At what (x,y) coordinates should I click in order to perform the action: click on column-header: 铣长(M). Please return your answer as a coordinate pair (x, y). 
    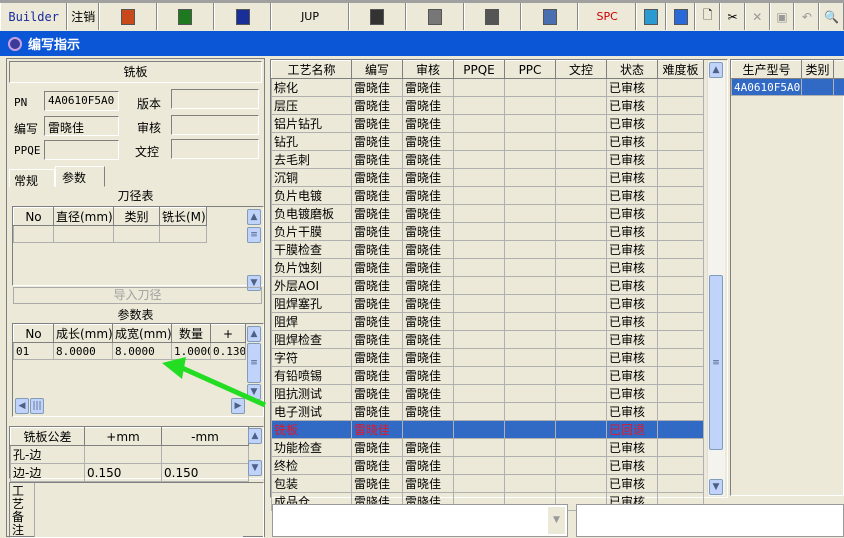
    Looking at the image, I should click on (183, 217).